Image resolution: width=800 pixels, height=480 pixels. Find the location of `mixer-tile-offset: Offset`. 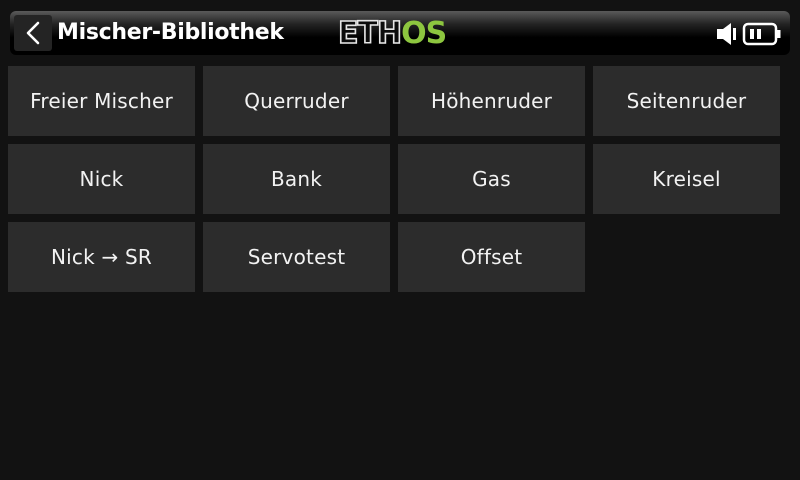

mixer-tile-offset: Offset is located at coordinates (491, 257).